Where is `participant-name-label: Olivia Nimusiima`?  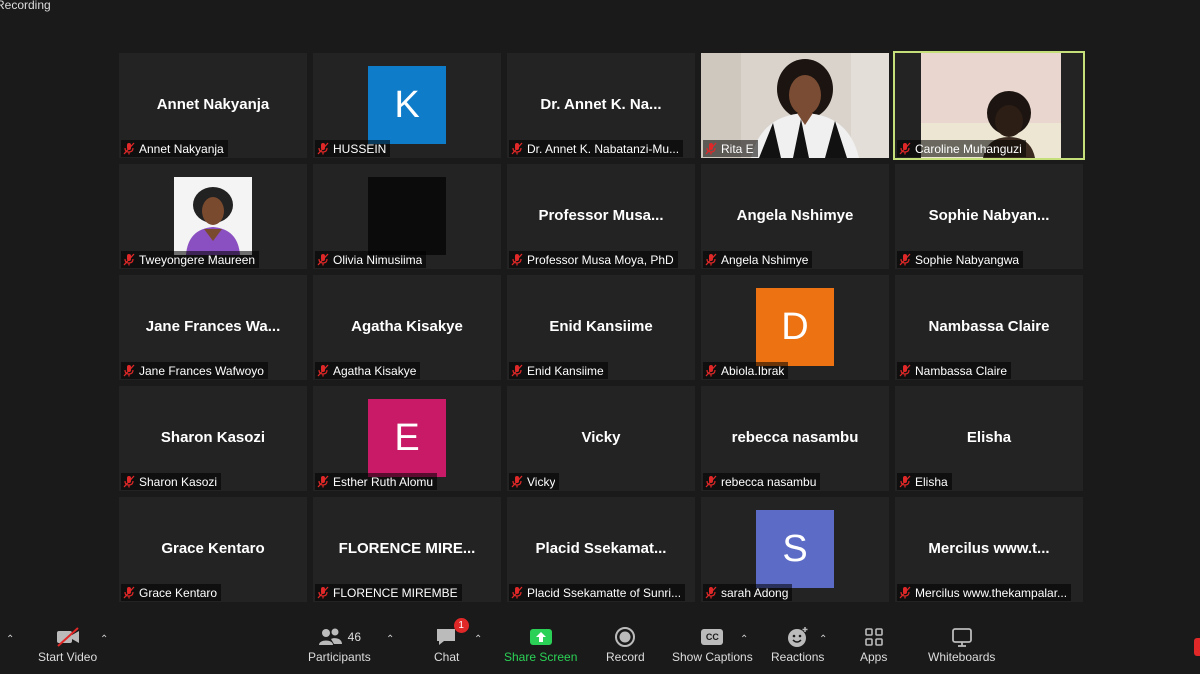 participant-name-label: Olivia Nimusiima is located at coordinates (371, 259).